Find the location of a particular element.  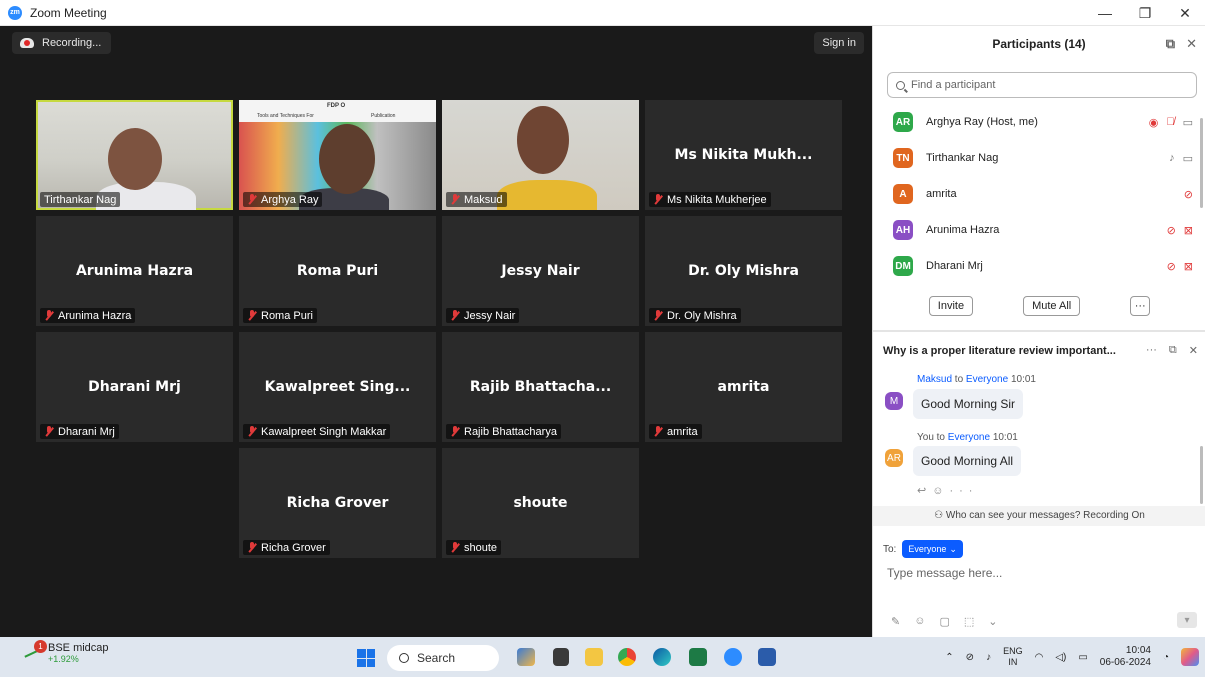

participant-row: TN Tirthankar Nag ♪ ▭ is located at coordinates (1039, 158).